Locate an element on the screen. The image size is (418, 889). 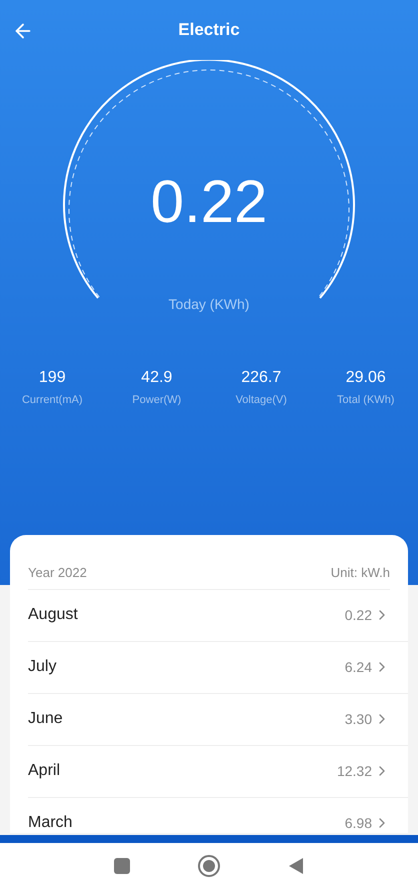
stat-label: Total (KWh) is located at coordinates (365, 400).